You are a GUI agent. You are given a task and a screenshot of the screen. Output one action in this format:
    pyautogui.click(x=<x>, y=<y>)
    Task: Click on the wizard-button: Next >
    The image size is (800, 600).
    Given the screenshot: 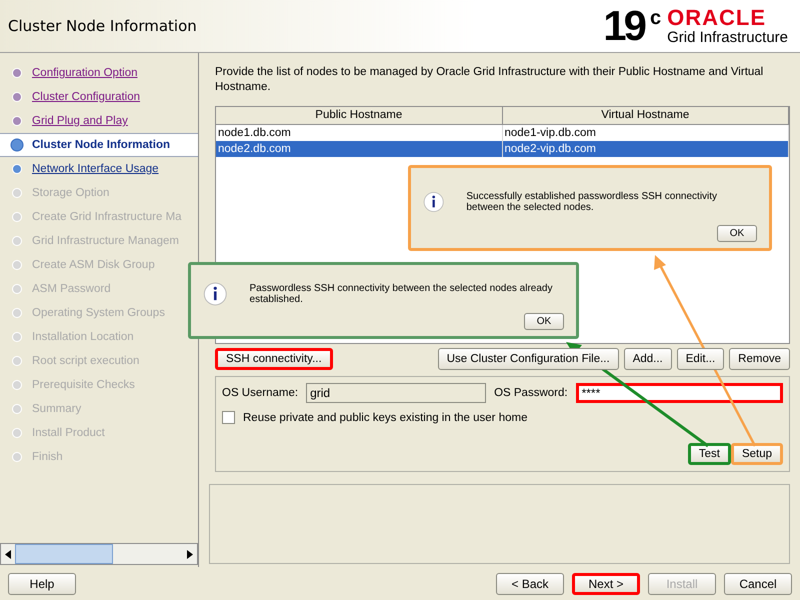 What is the action you would take?
    pyautogui.click(x=606, y=583)
    